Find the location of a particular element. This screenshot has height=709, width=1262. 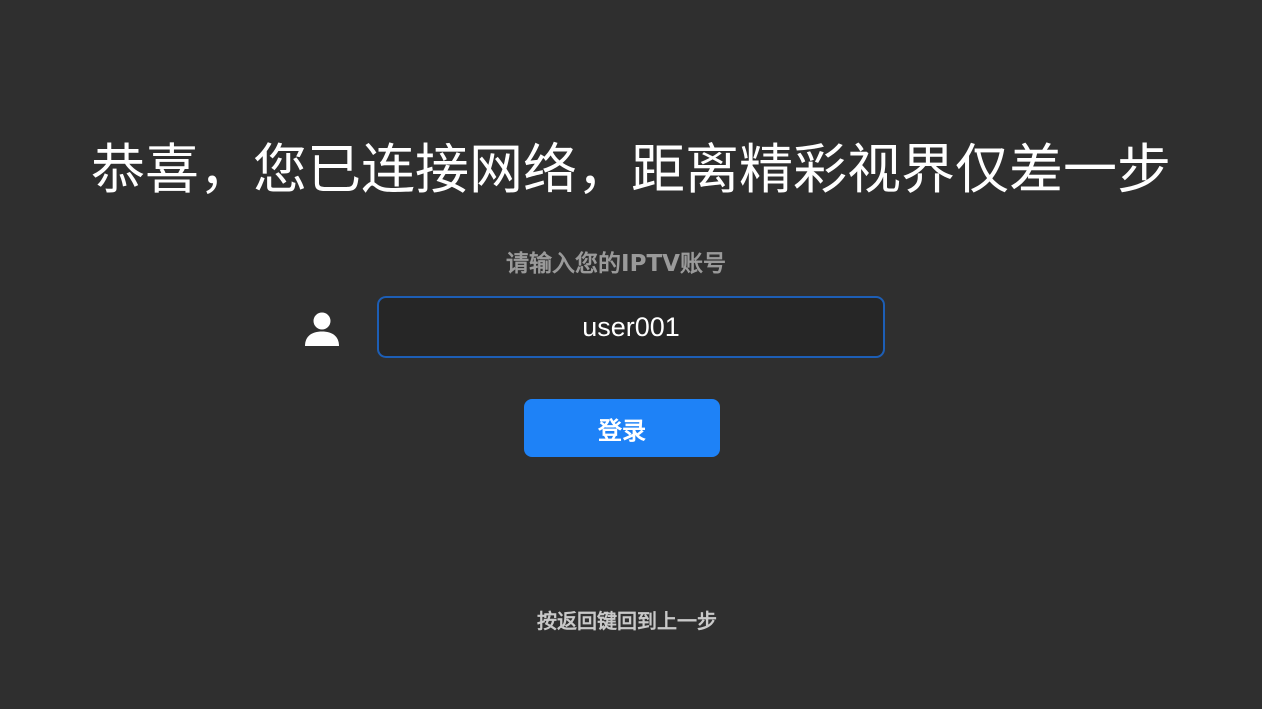

page-title: 恭喜，您已连接网络，距离精彩视界仅差一步 is located at coordinates (631, 169).